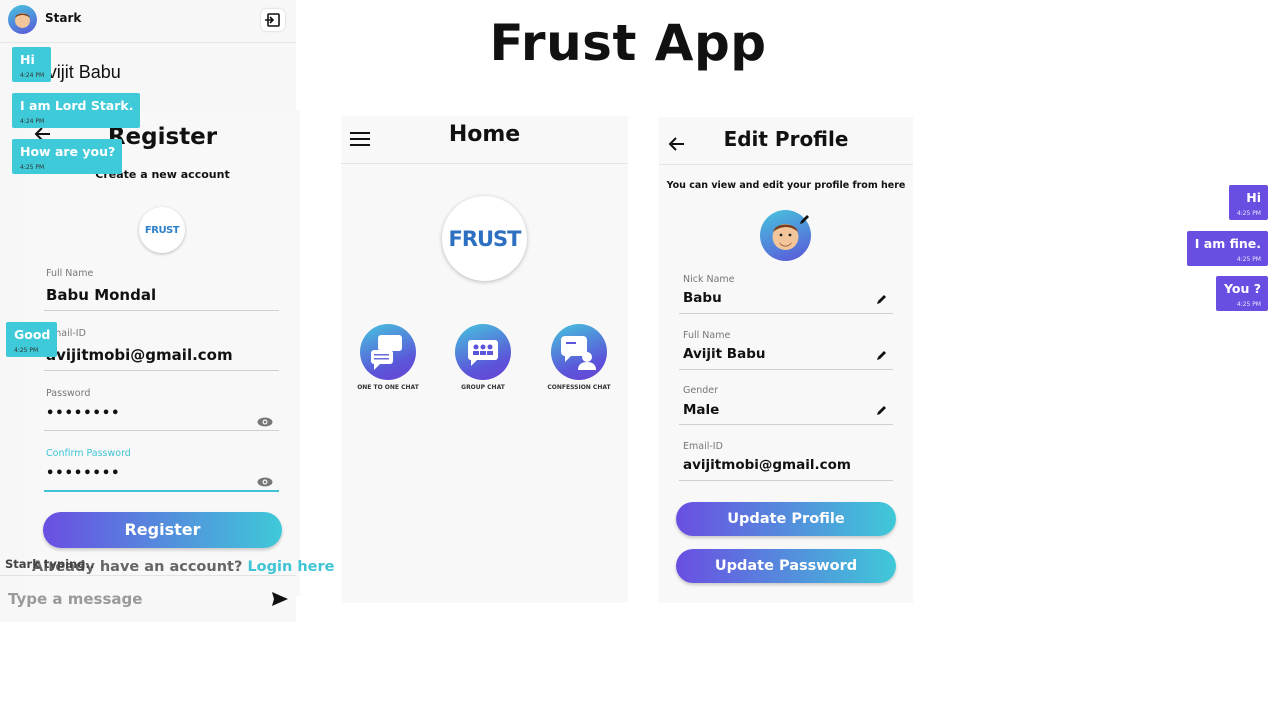 This screenshot has height=720, width=1280. I want to click on nickname-label: Nick Name, so click(709, 279).